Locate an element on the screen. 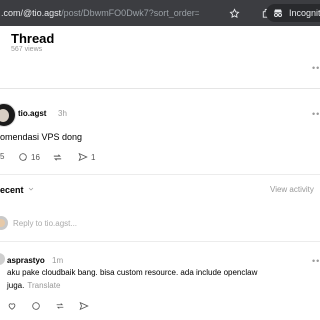 Image resolution: width=320 pixels, height=320 pixels. incognito-icon is located at coordinates (278, 13).